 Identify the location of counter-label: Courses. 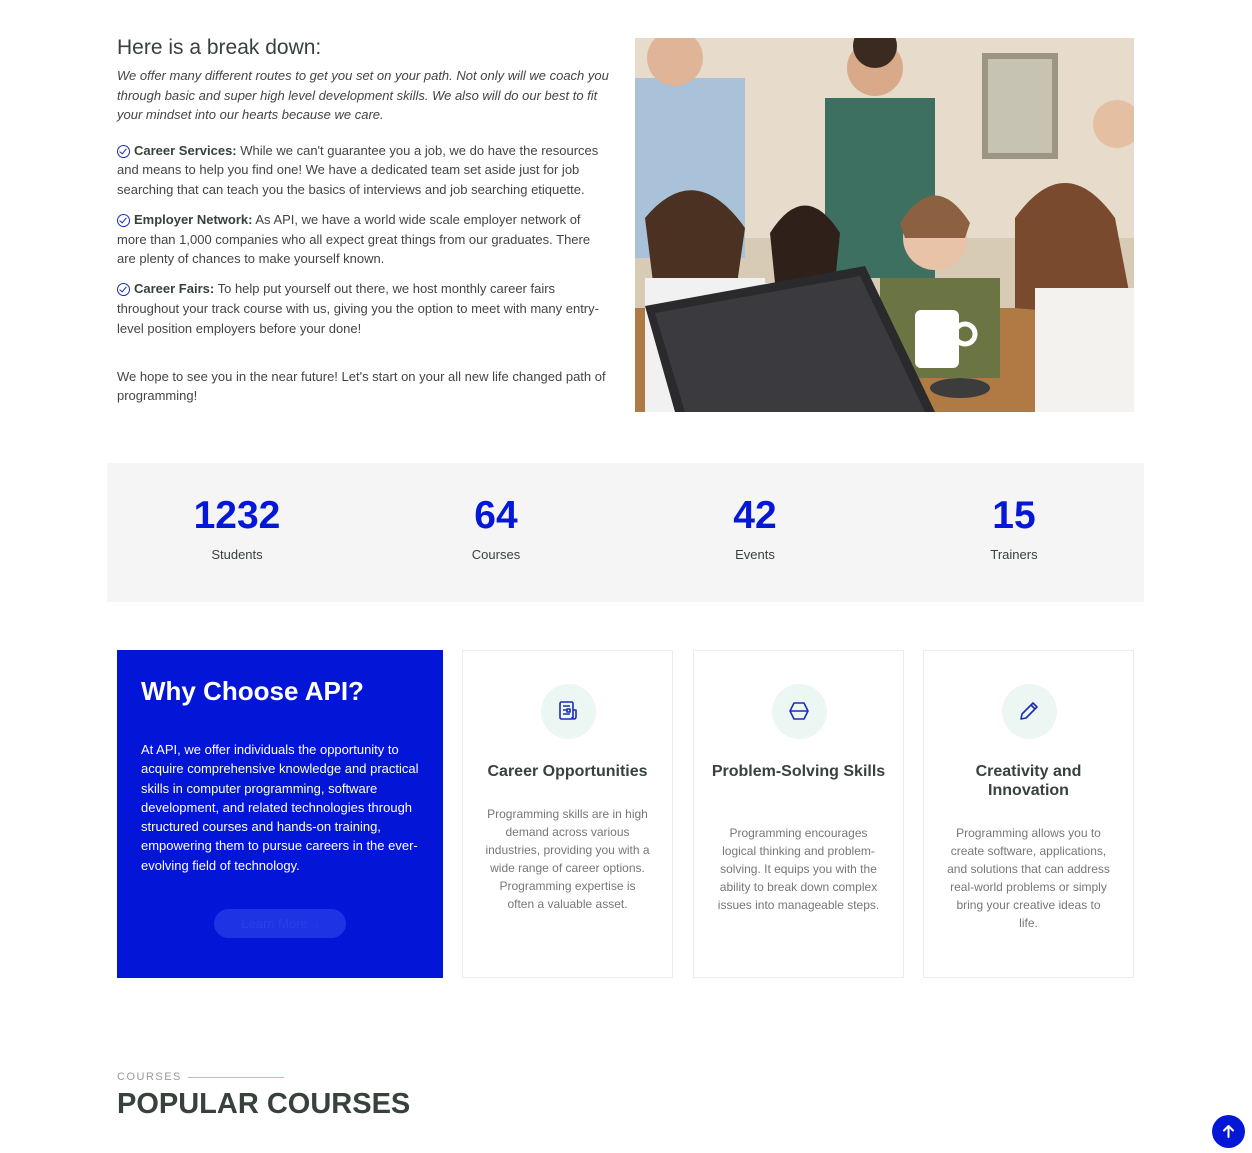
(496, 554).